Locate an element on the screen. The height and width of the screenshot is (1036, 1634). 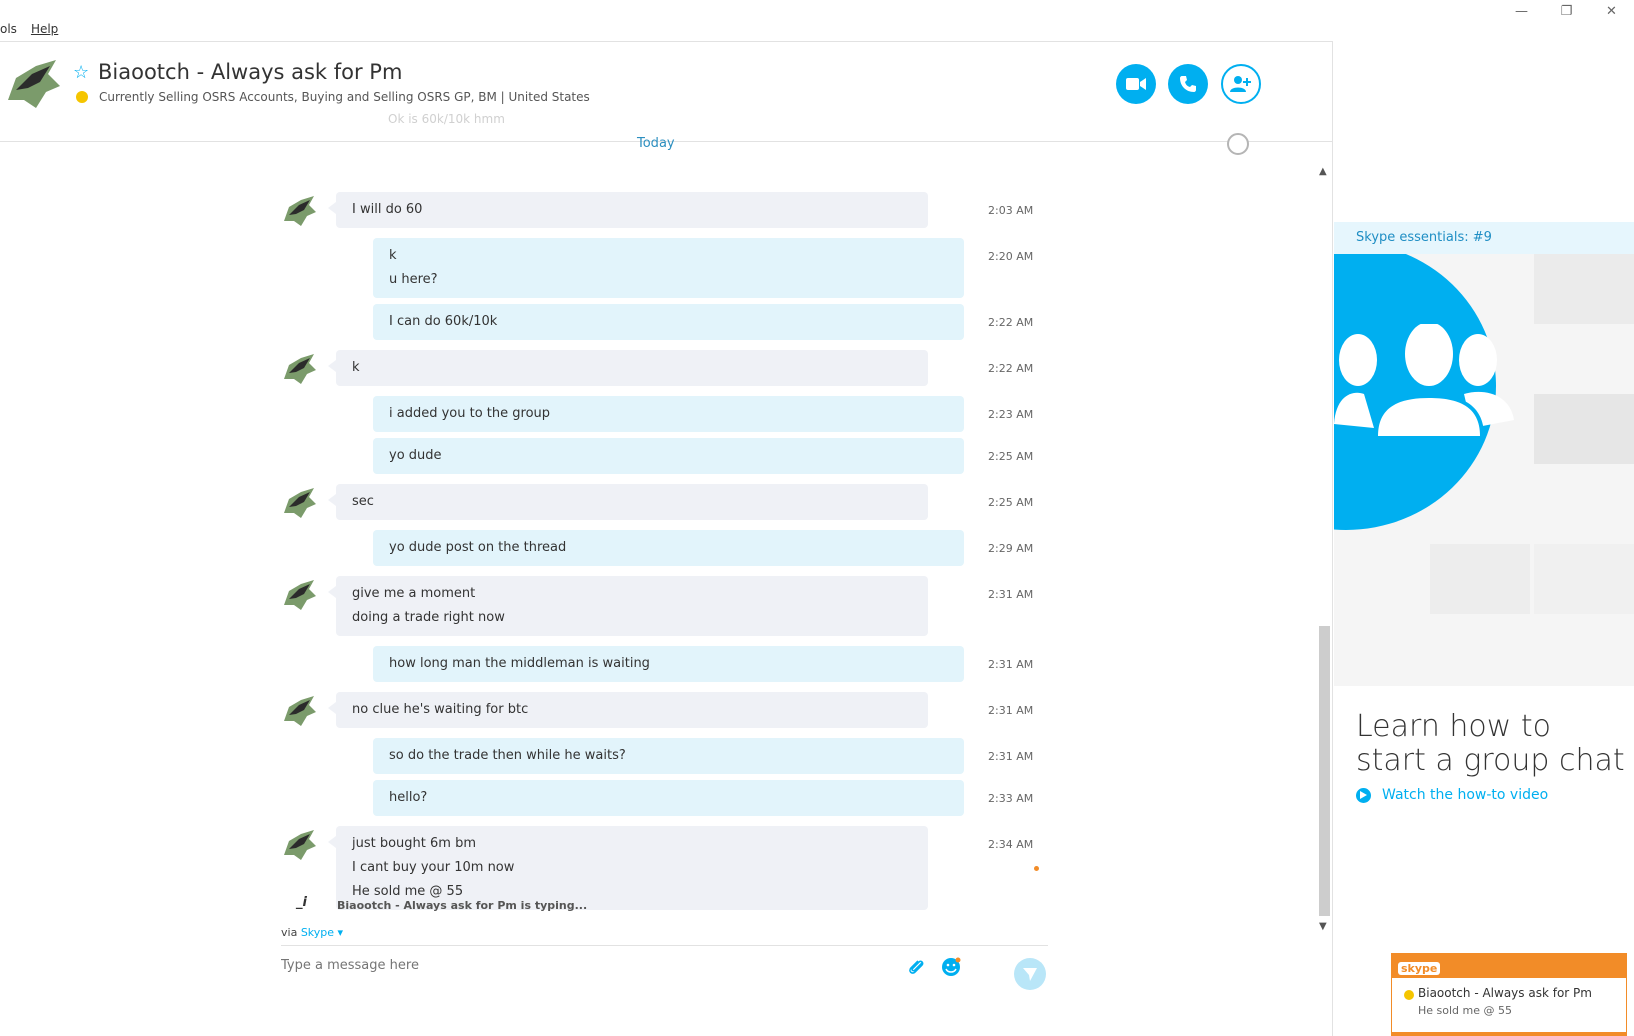
send-arrow-icon is located at coordinates (1030, 974).